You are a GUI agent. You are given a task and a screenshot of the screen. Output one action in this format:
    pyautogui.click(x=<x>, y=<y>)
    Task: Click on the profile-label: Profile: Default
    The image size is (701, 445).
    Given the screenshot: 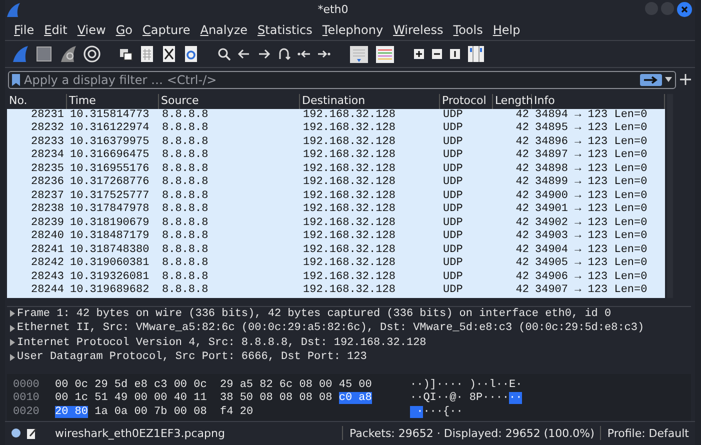 What is the action you would take?
    pyautogui.click(x=648, y=433)
    